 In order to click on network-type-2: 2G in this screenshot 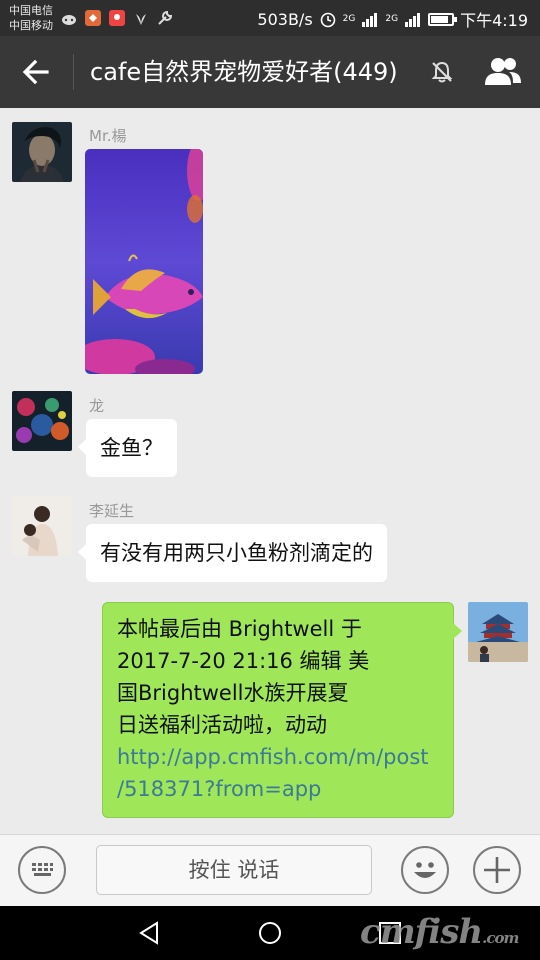, I will do `click(392, 18)`.